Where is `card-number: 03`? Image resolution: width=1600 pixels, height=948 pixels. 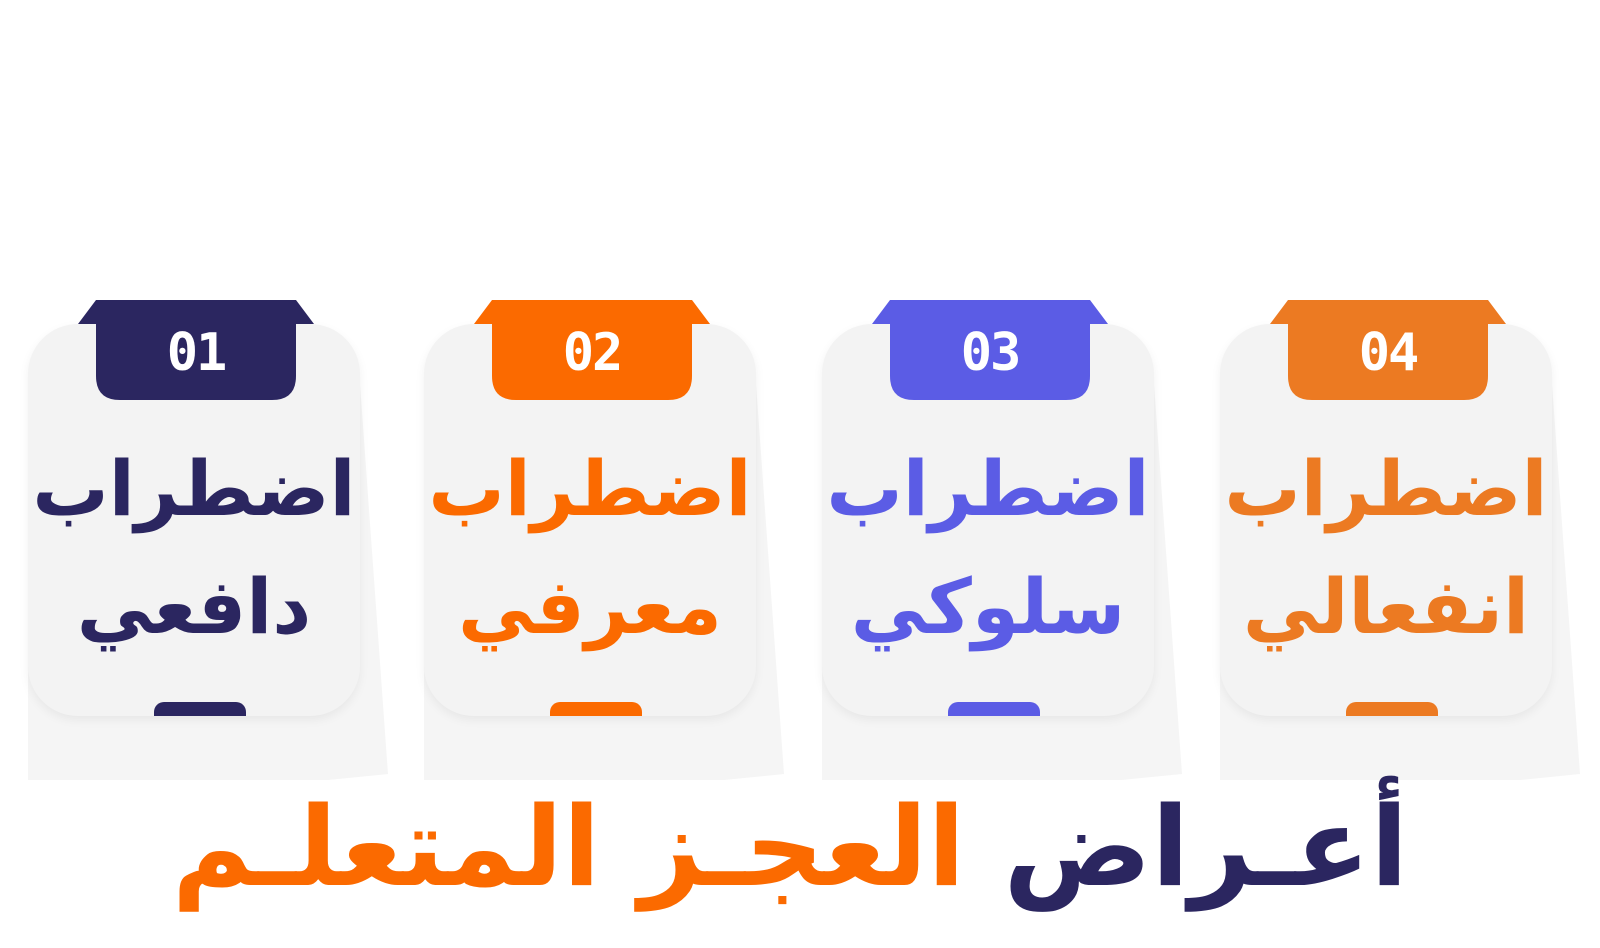
card-number: 03 is located at coordinates (991, 353).